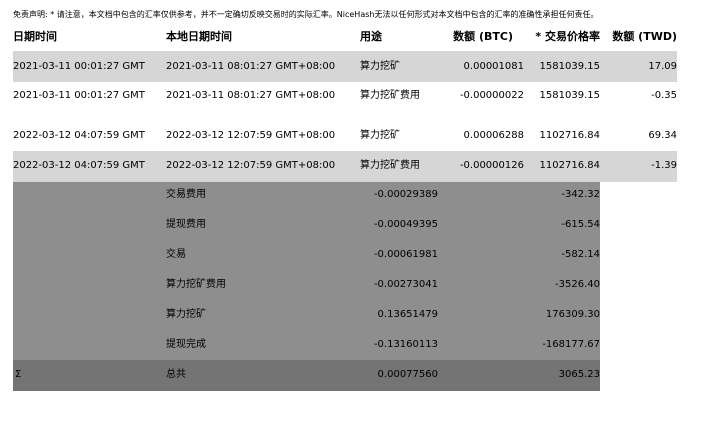 This screenshot has width=720, height=427. Describe the element at coordinates (662, 66) in the screenshot. I see `row-twd: 17.09` at that location.